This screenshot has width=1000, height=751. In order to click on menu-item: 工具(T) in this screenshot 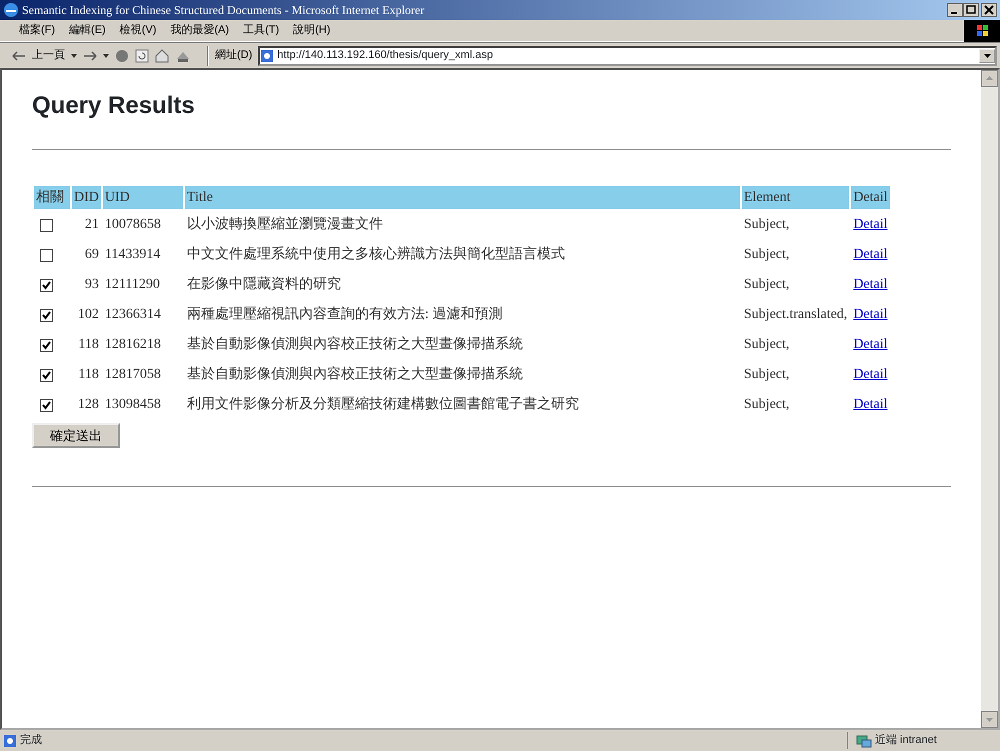, I will do `click(261, 30)`.